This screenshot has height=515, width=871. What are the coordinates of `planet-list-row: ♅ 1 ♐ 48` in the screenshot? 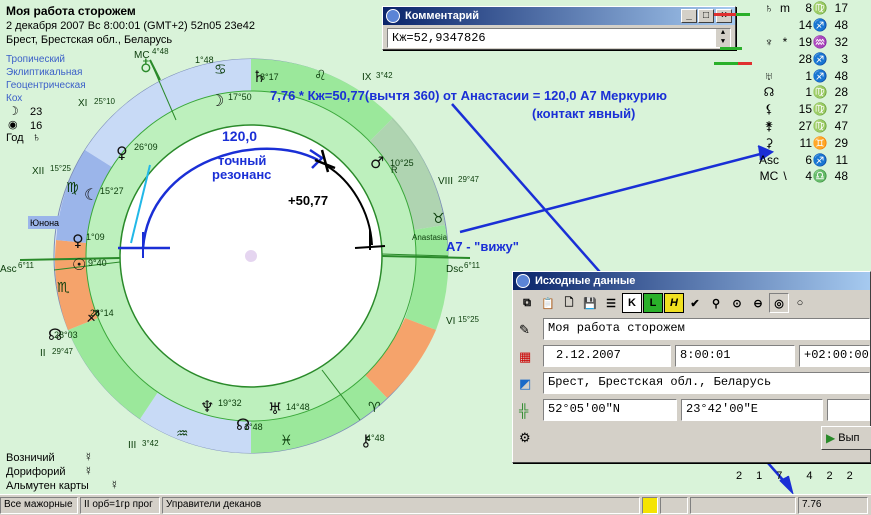 It's located at (814, 75).